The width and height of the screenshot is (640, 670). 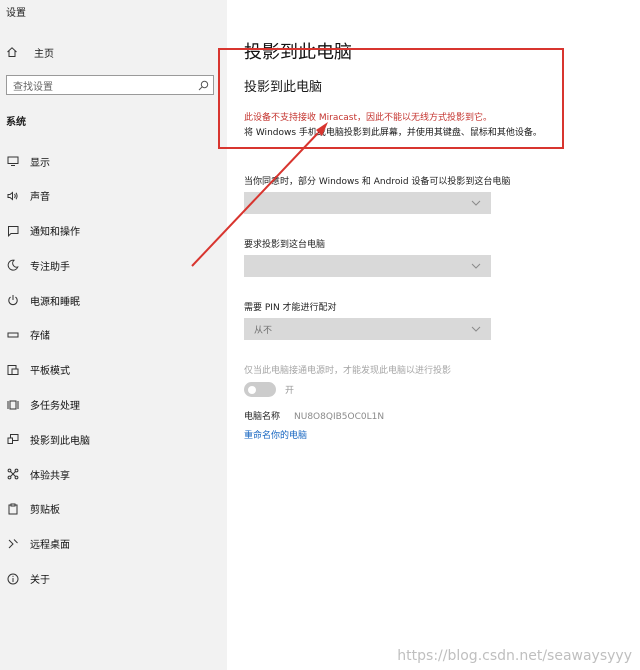 I want to click on annotation-arrow, so click(x=259, y=194).